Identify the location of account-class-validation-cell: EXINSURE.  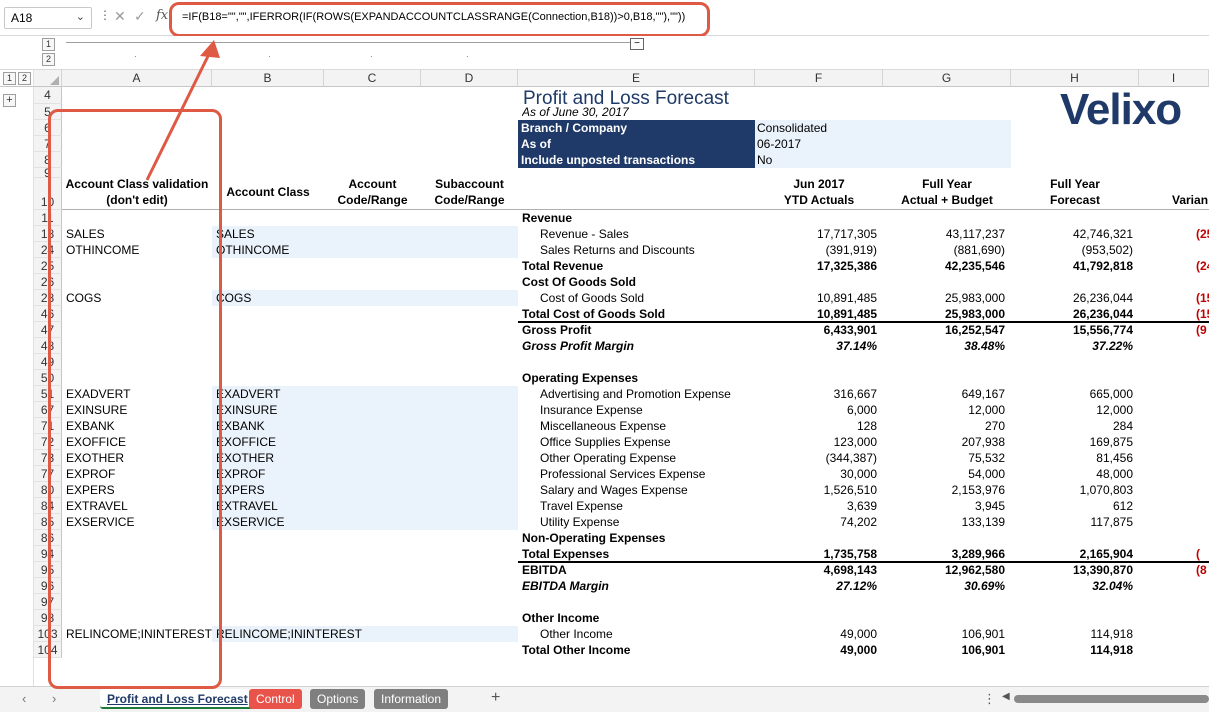
(141, 410).